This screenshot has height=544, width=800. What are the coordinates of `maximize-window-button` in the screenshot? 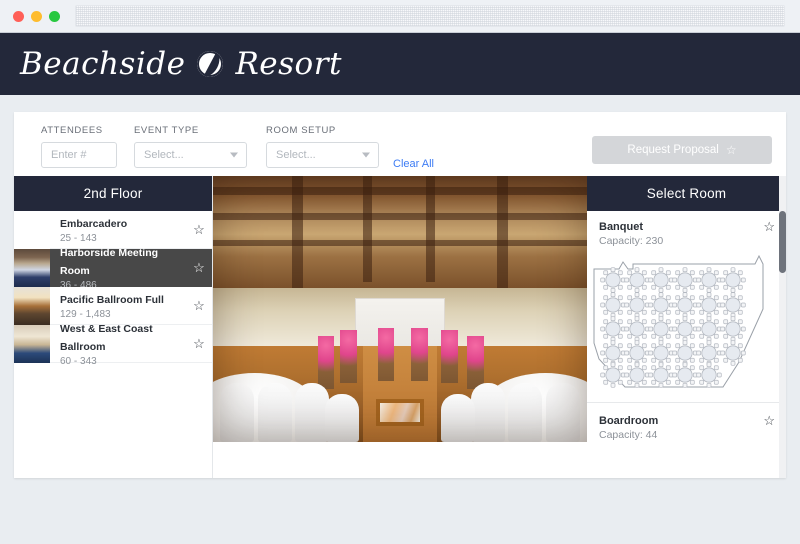 It's located at (54, 16).